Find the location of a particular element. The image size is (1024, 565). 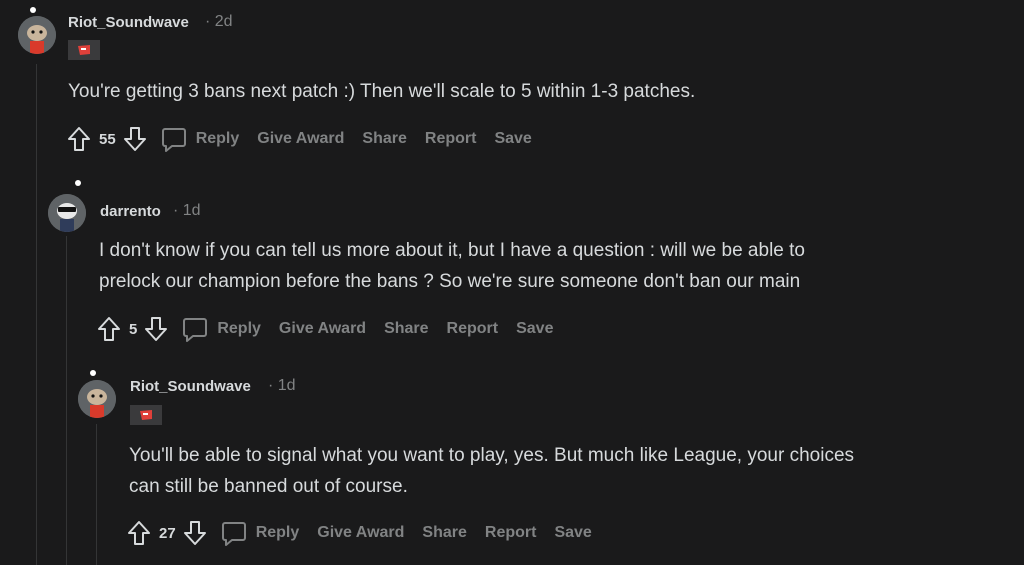

thread-line-level2 is located at coordinates (66, 400).